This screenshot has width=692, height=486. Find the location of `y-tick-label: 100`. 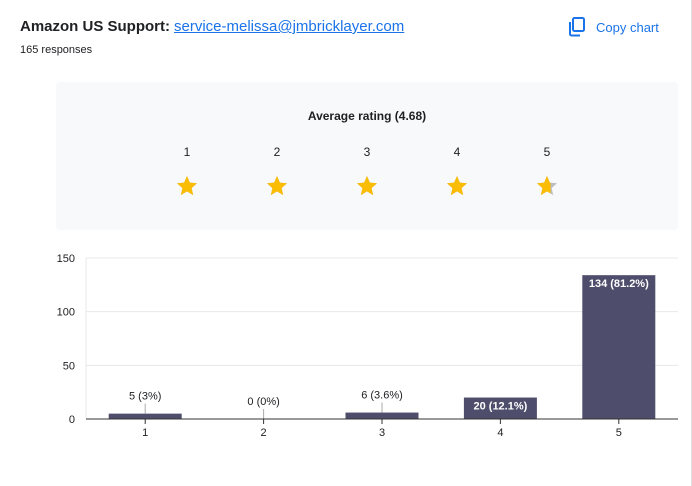

y-tick-label: 100 is located at coordinates (66, 313).